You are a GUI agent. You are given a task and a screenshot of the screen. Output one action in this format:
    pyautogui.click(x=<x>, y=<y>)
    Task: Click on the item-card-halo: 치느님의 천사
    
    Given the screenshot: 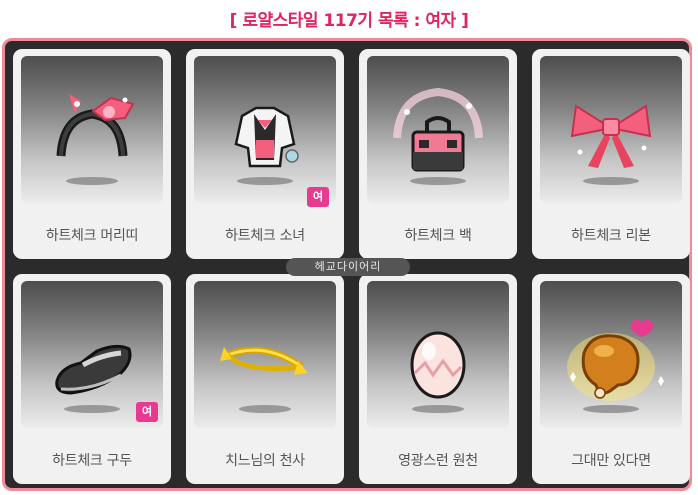 What is the action you would take?
    pyautogui.click(x=265, y=379)
    